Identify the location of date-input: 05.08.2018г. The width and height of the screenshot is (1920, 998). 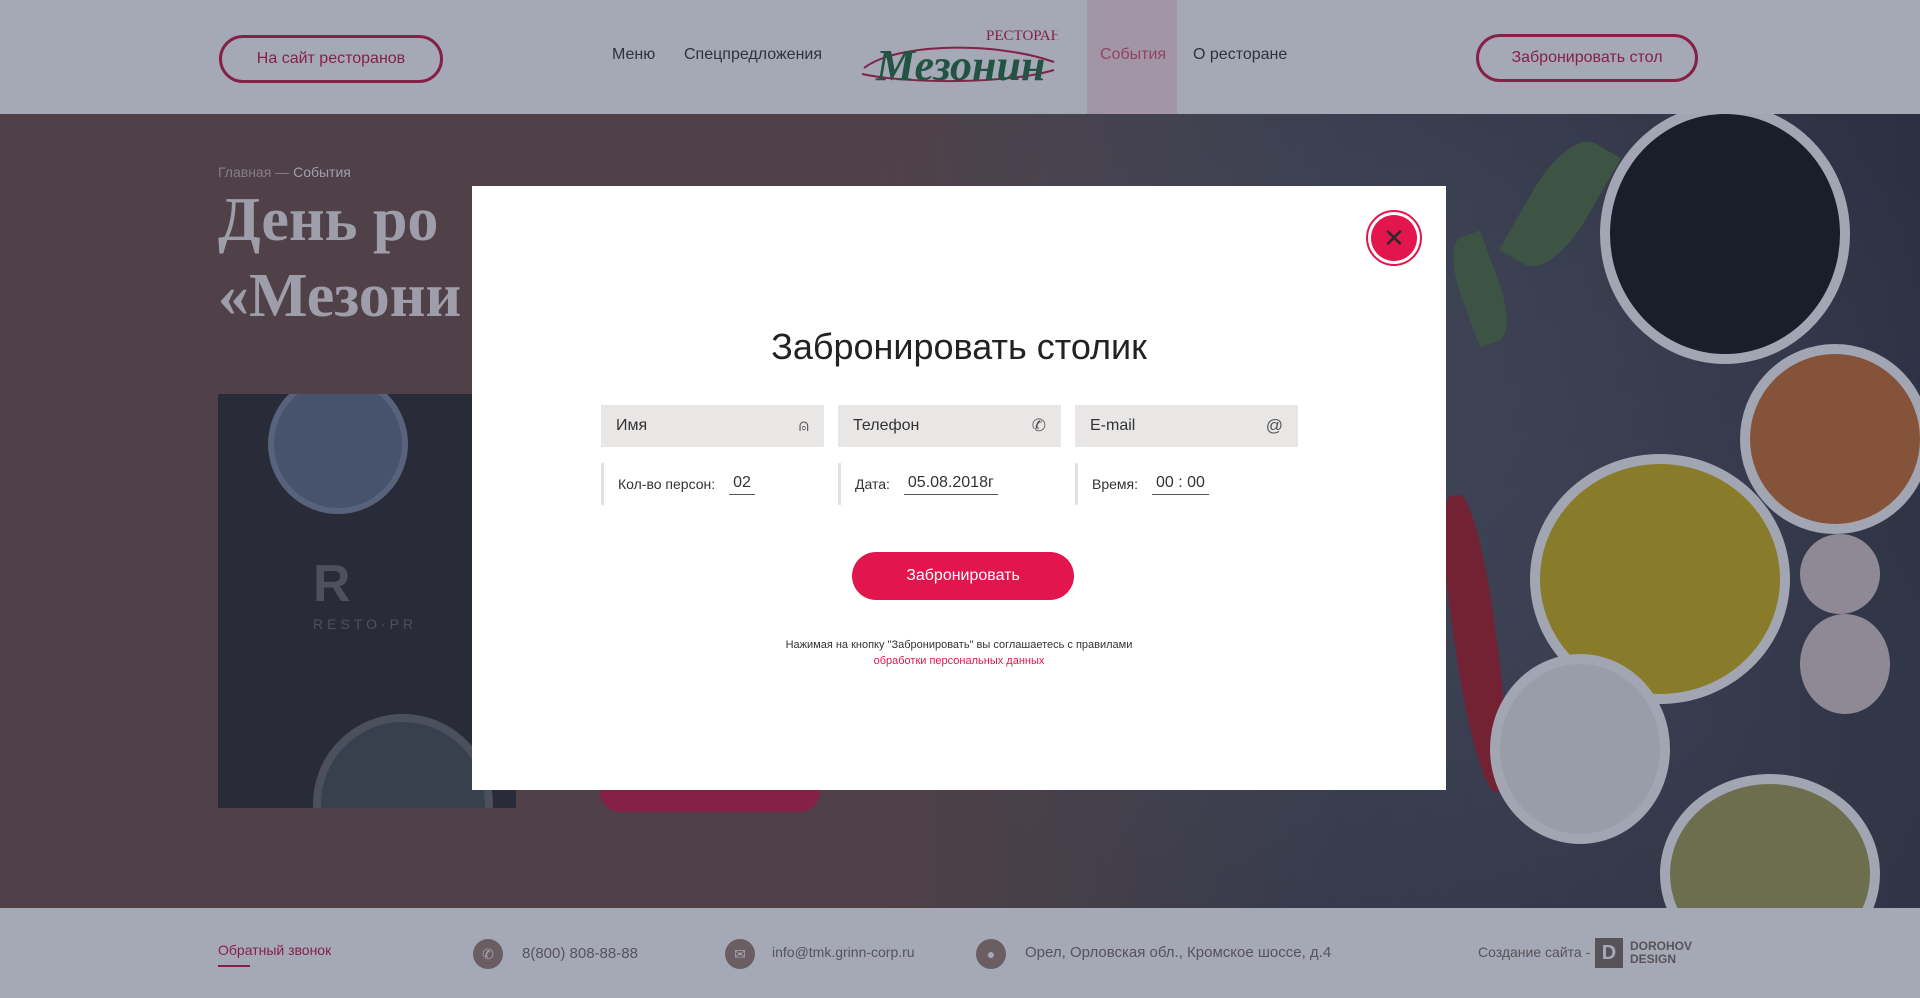
(950, 484).